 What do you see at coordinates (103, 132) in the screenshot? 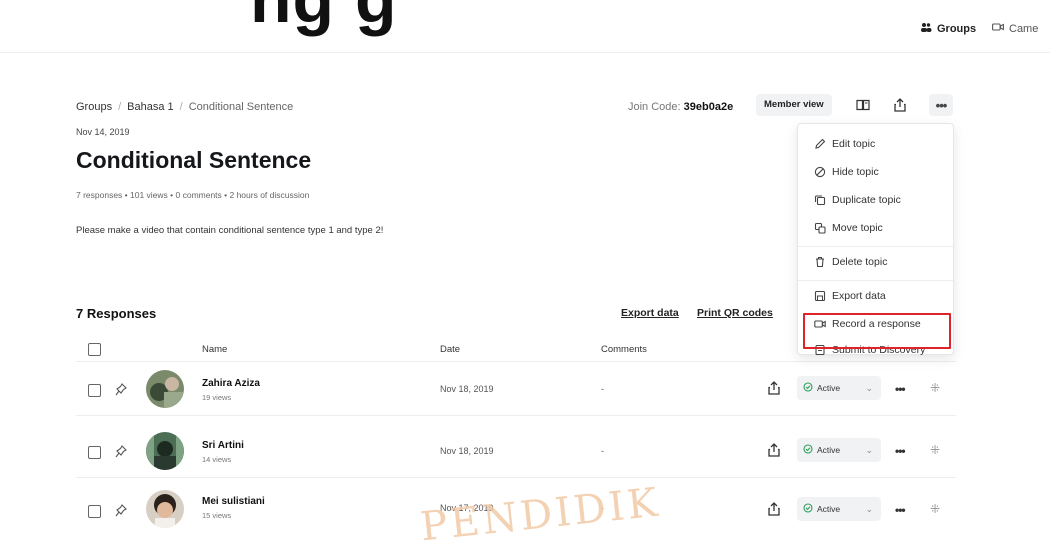
I see `topic-date: Nov 14, 2019` at bounding box center [103, 132].